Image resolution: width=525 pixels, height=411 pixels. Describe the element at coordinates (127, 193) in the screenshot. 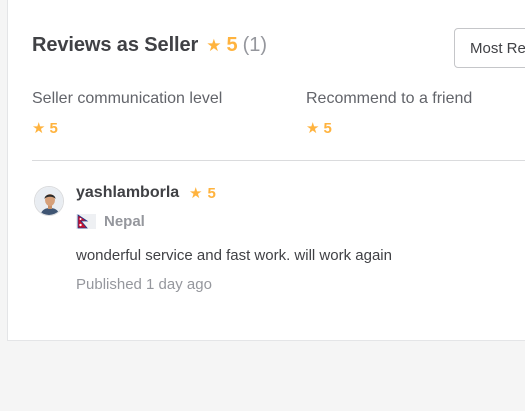

I see `reviewer-username: yashlamborla` at that location.